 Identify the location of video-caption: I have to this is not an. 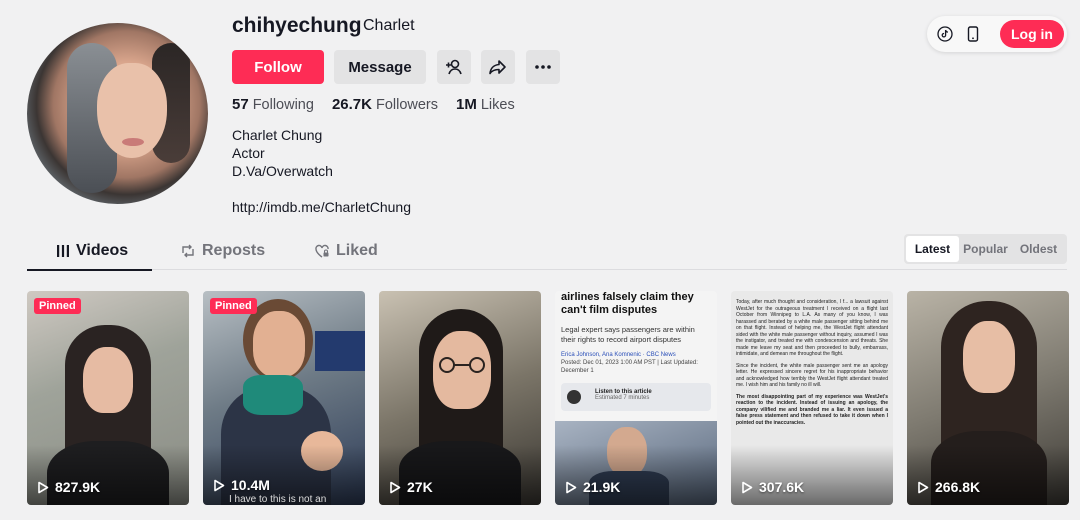
(278, 499).